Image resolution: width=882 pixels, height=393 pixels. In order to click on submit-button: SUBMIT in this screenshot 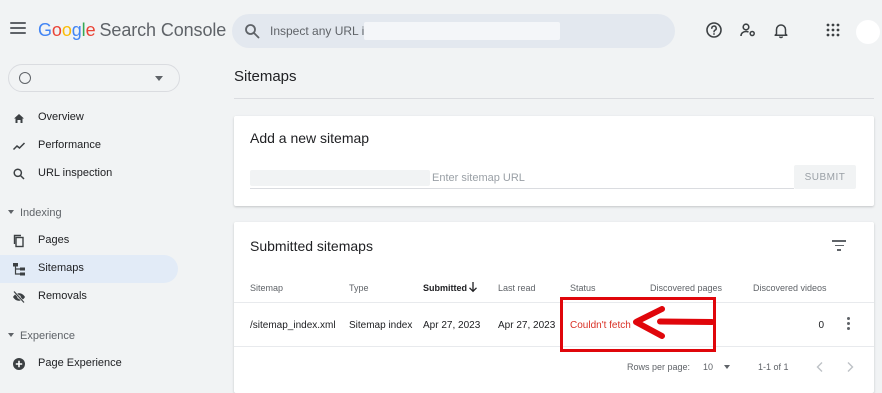, I will do `click(825, 177)`.